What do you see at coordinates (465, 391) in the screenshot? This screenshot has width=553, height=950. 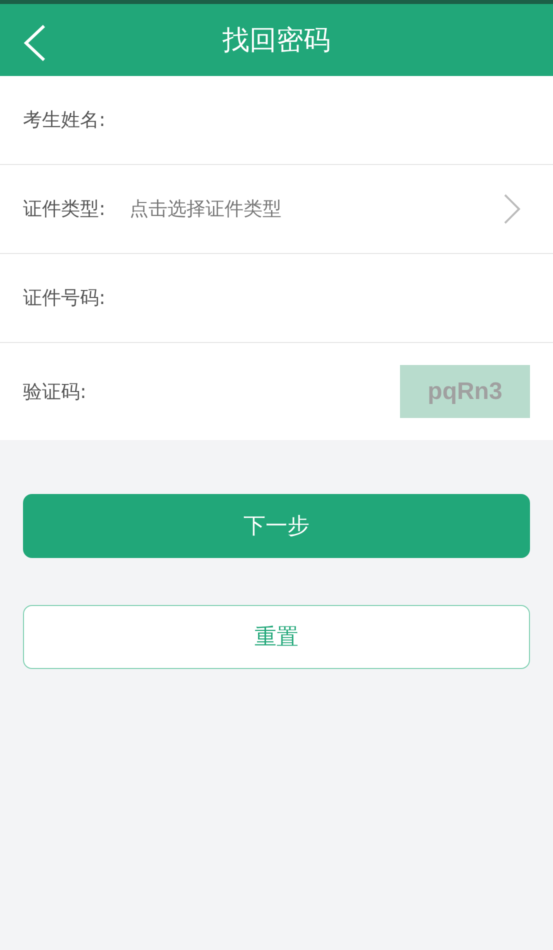 I see `captcha-image: pqRn3` at bounding box center [465, 391].